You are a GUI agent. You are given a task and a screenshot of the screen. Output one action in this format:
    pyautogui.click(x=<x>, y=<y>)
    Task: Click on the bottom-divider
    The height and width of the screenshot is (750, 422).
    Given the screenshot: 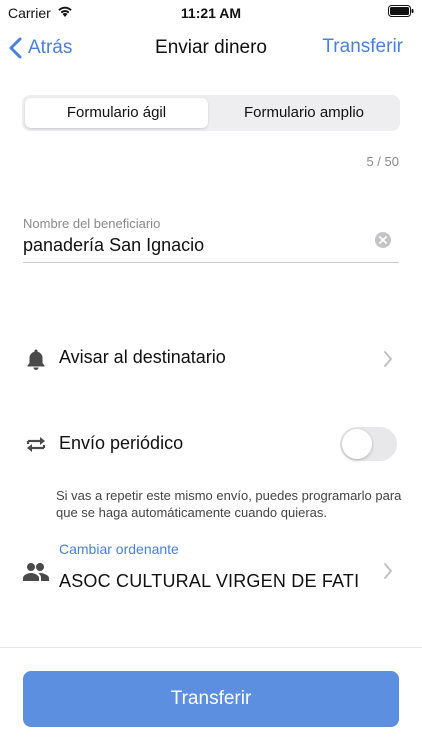 What is the action you would take?
    pyautogui.click(x=211, y=647)
    